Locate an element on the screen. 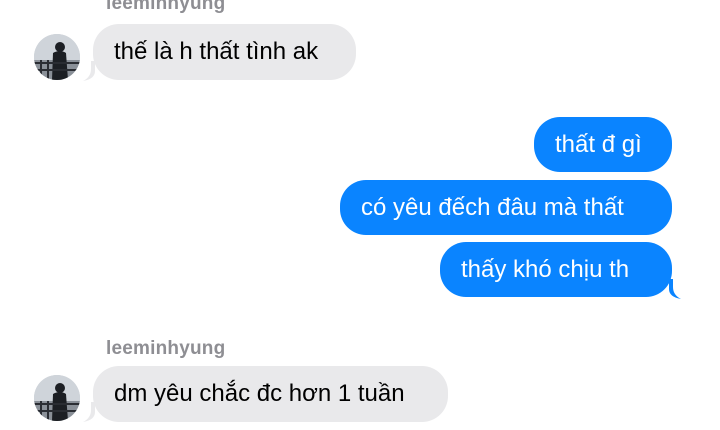  message-bubble-incoming: thế là h thất tình ak is located at coordinates (224, 52).